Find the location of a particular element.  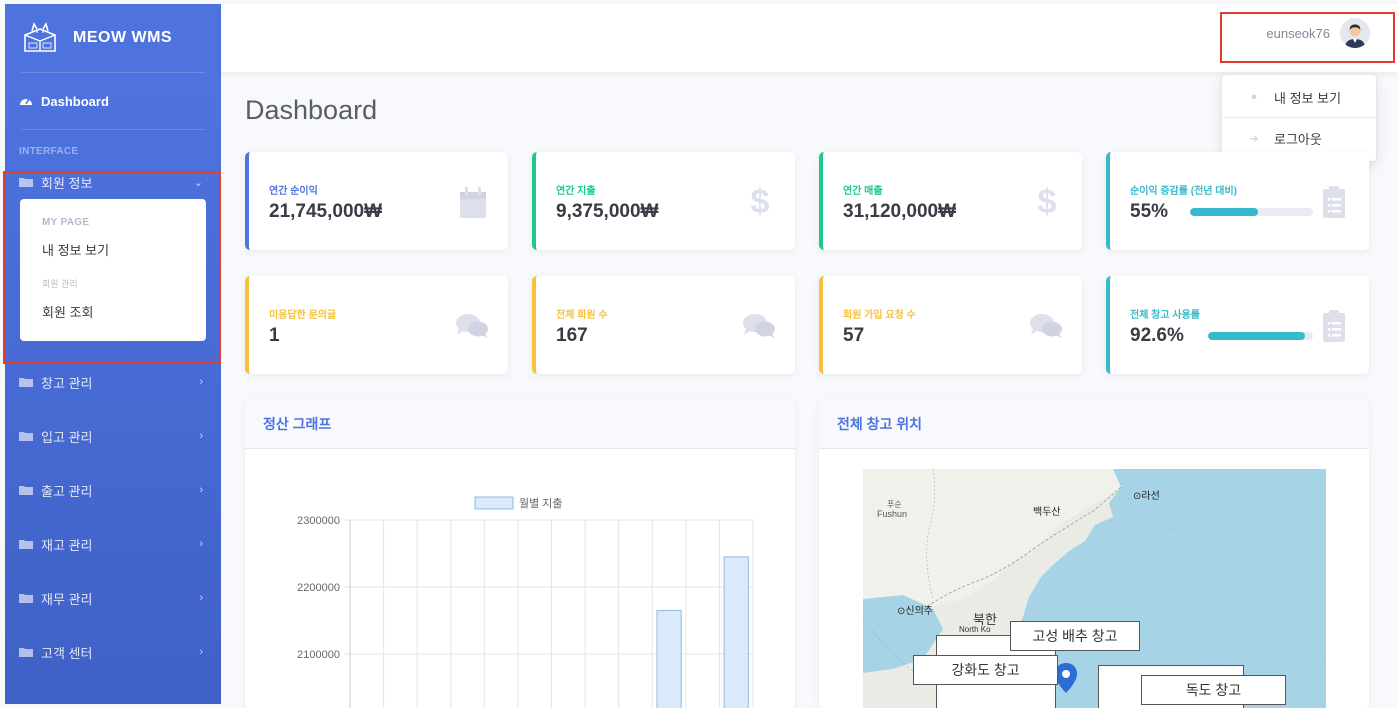

legend-label: 월별 지출 is located at coordinates (541, 503).